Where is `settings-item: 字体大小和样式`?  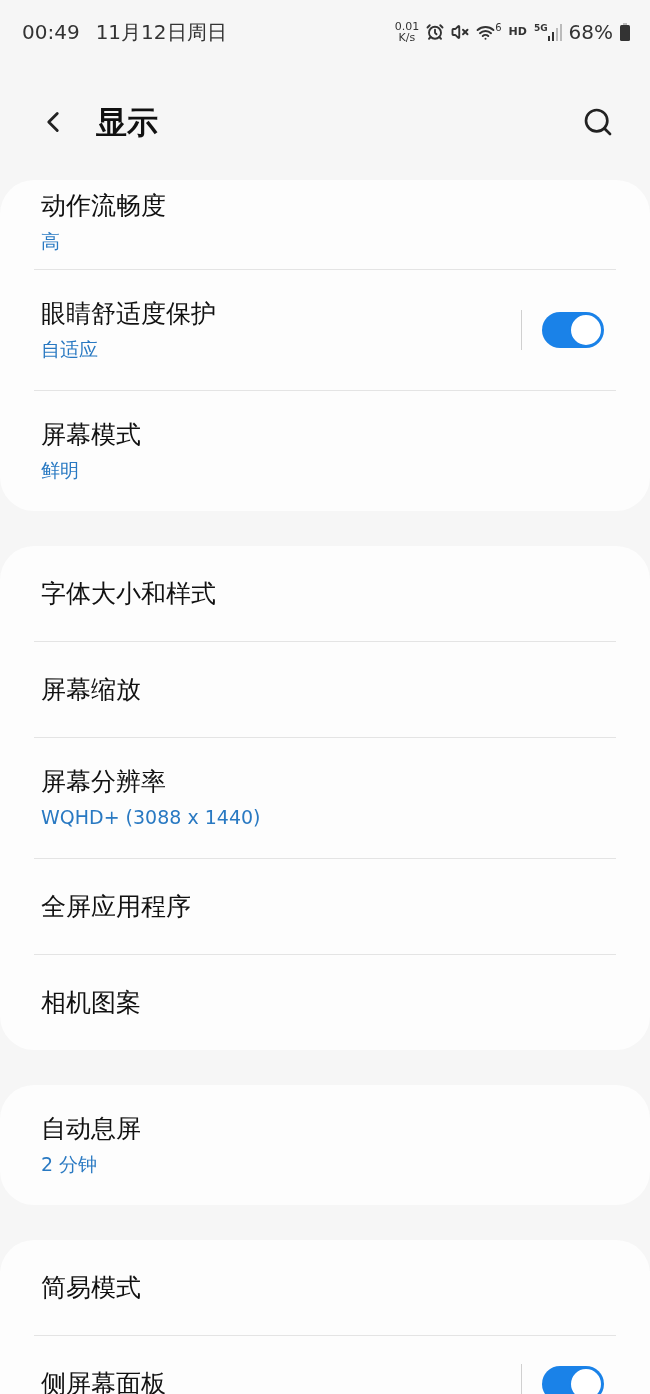
settings-item: 字体大小和样式 is located at coordinates (325, 593).